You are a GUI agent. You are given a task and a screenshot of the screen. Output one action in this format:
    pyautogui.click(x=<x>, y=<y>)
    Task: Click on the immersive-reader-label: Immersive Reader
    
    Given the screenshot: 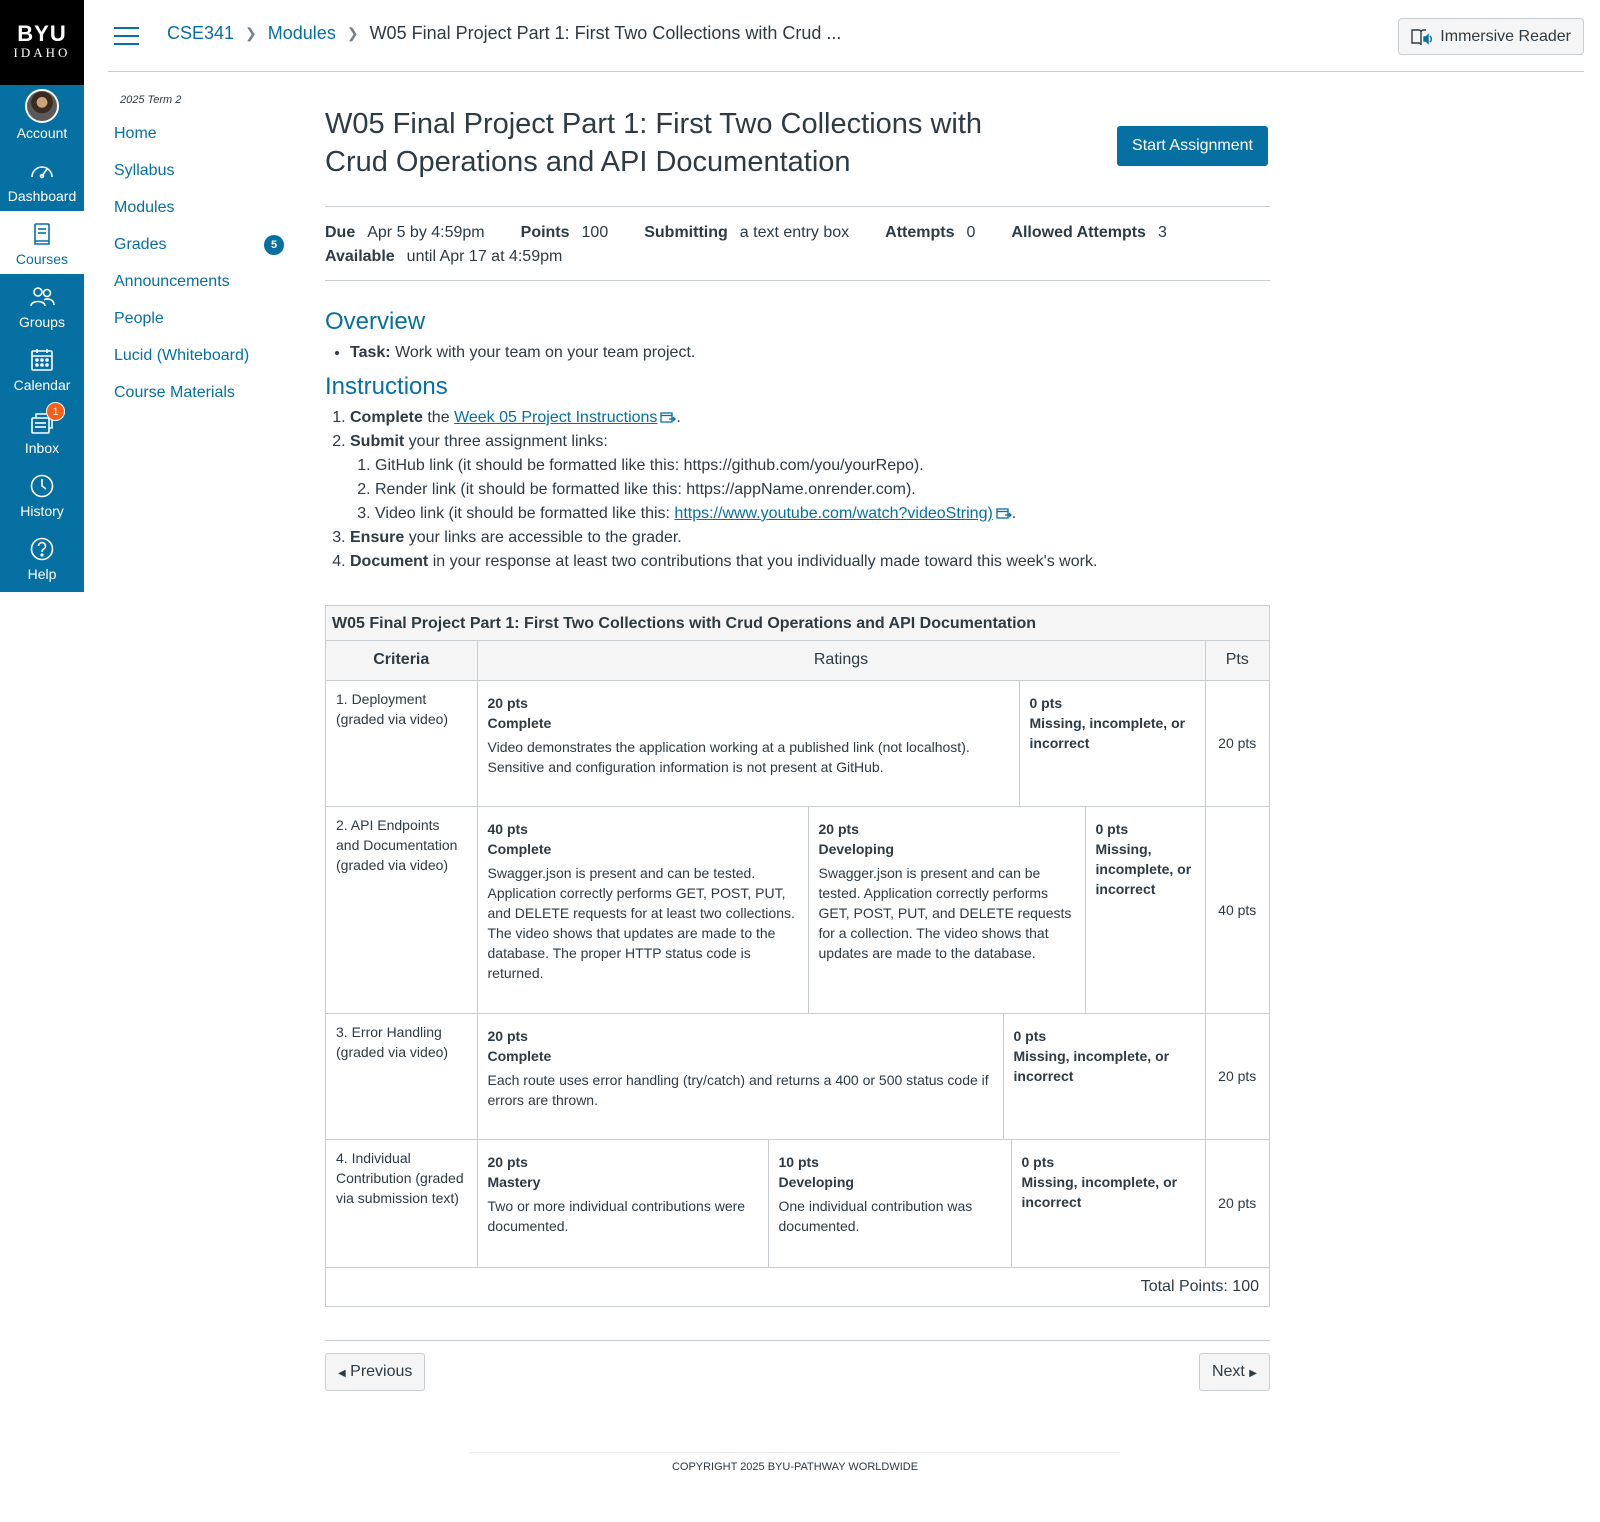 What is the action you would take?
    pyautogui.click(x=1505, y=36)
    